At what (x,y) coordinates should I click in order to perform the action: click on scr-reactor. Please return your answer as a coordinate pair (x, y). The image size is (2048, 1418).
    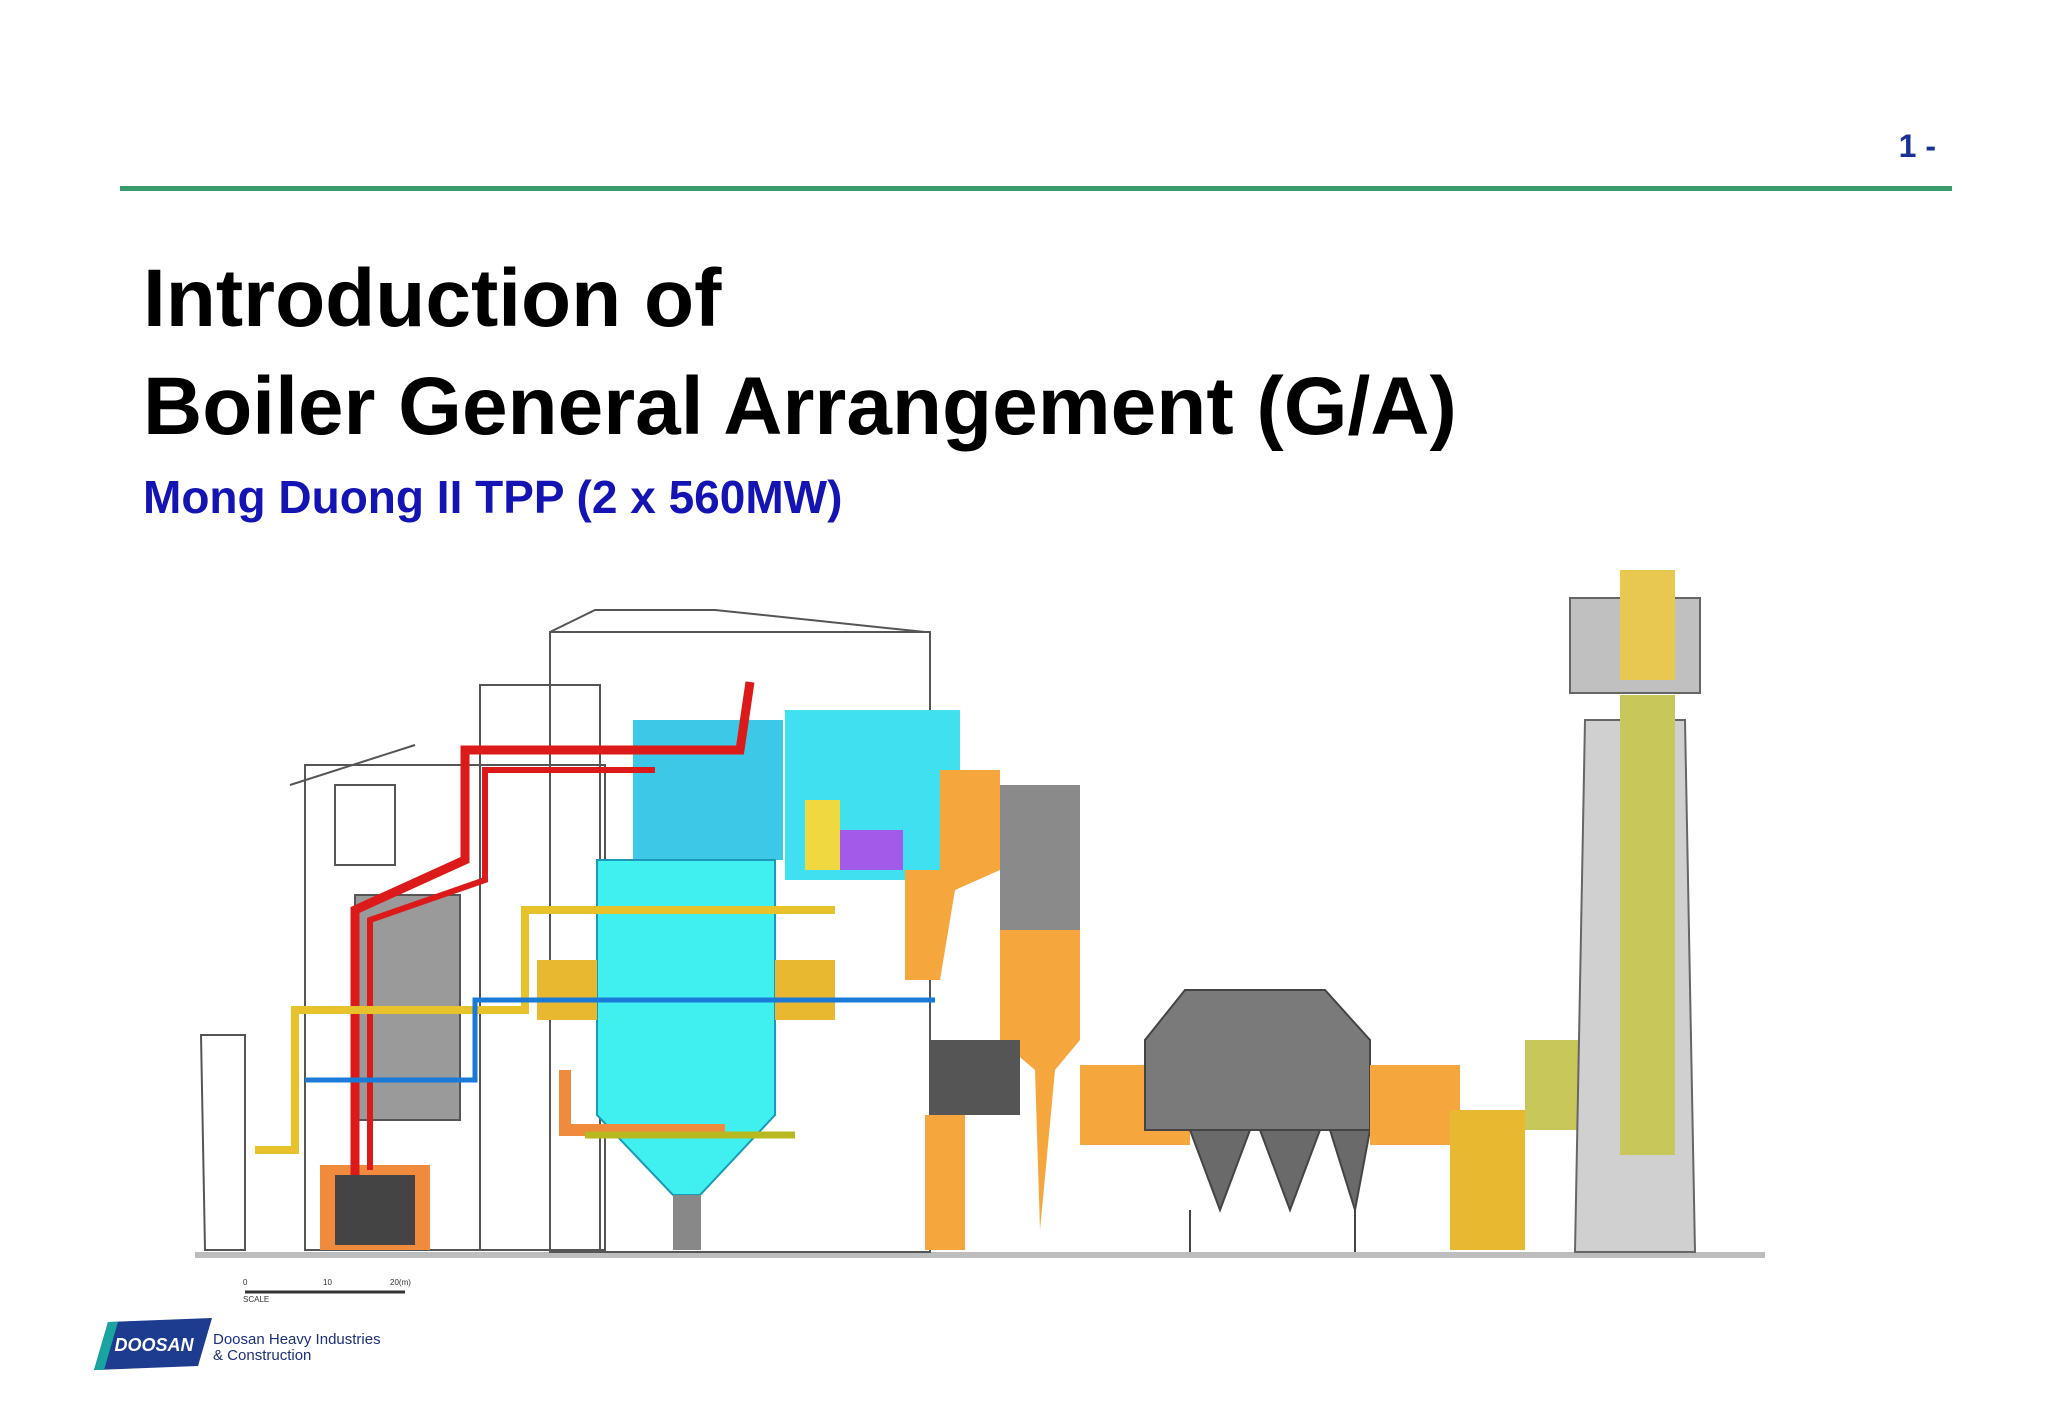
    Looking at the image, I should click on (1040, 857).